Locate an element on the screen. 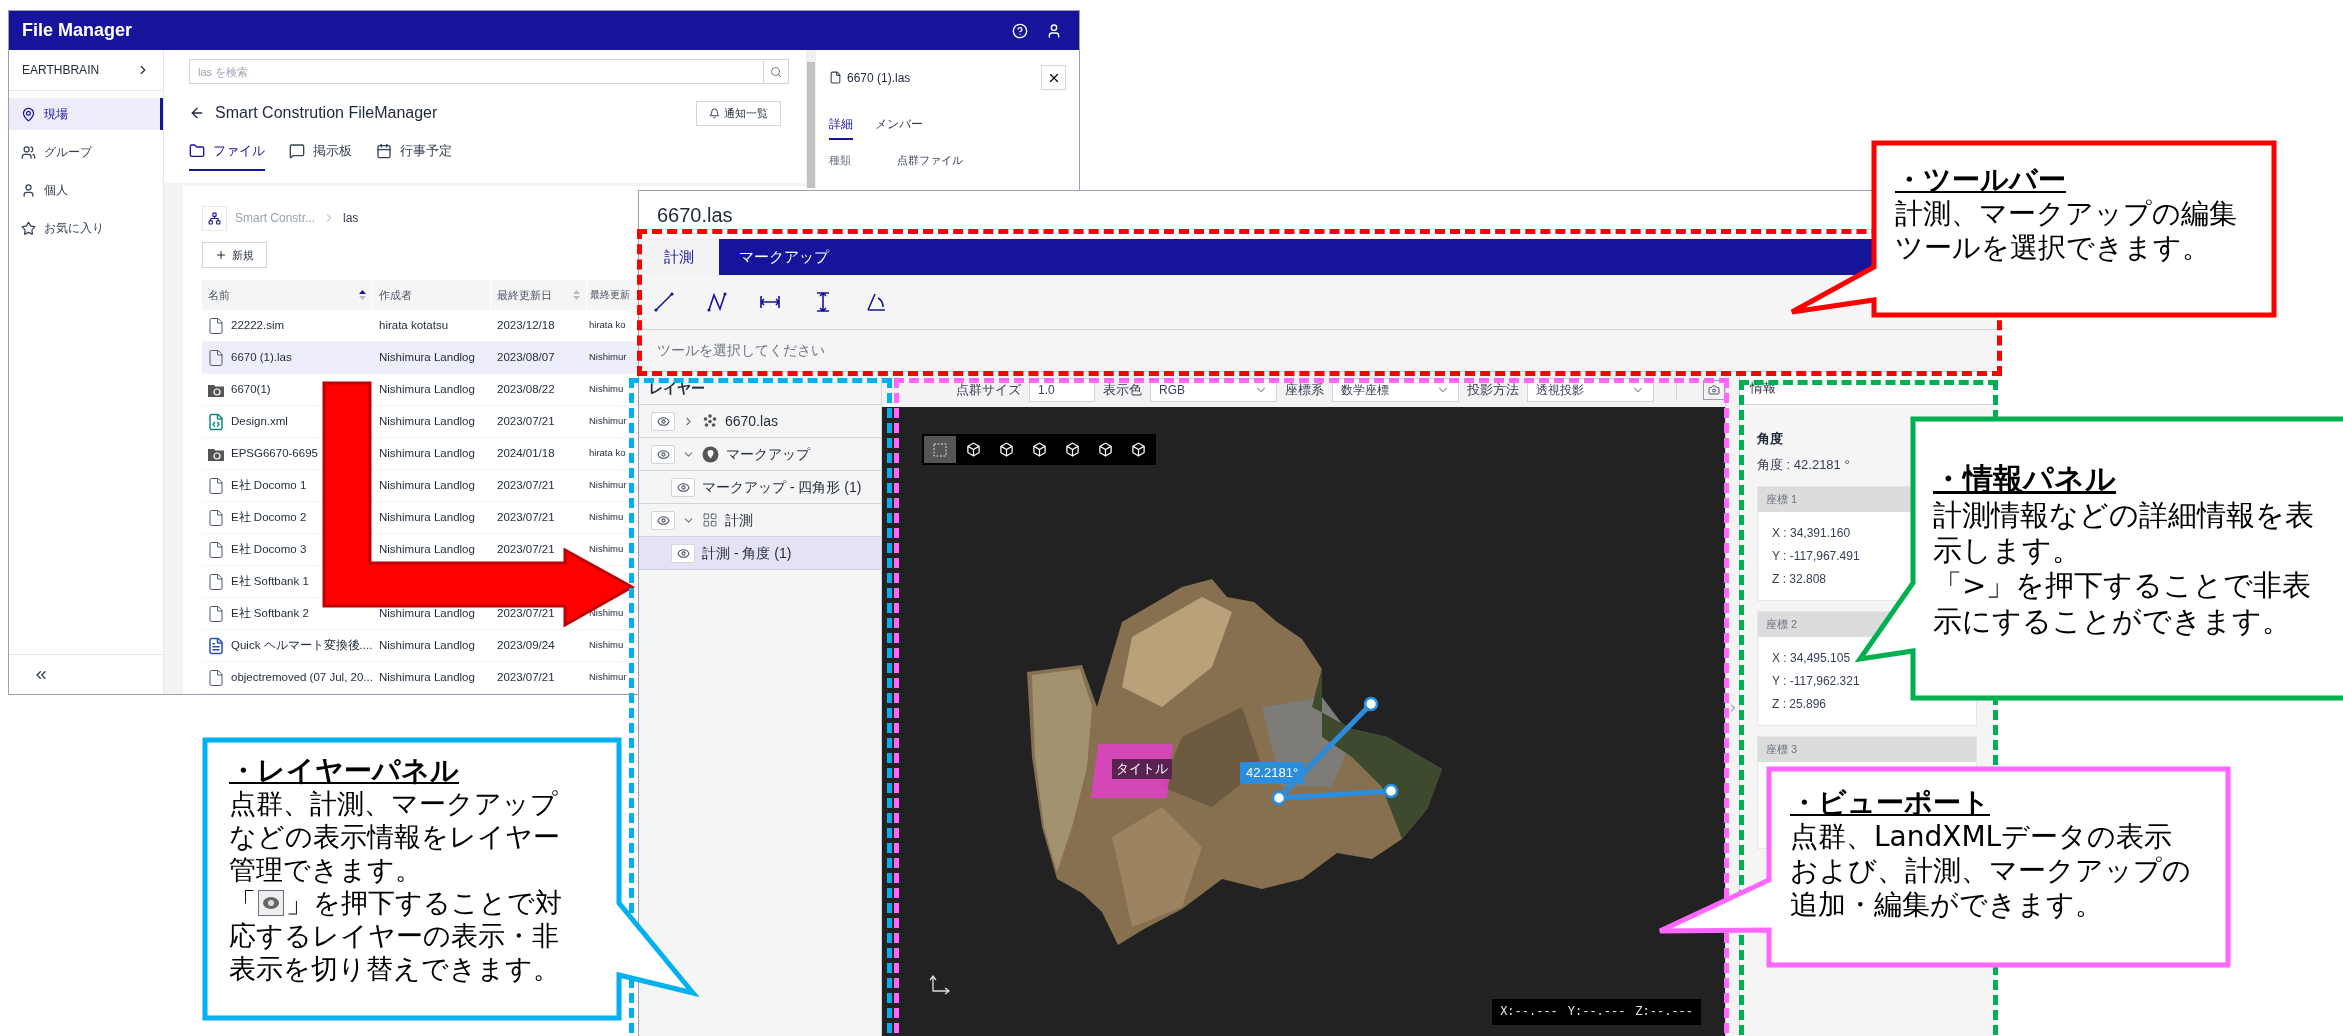 The height and width of the screenshot is (1036, 2343). table-cell-text: 2023/09/24 is located at coordinates (526, 645).